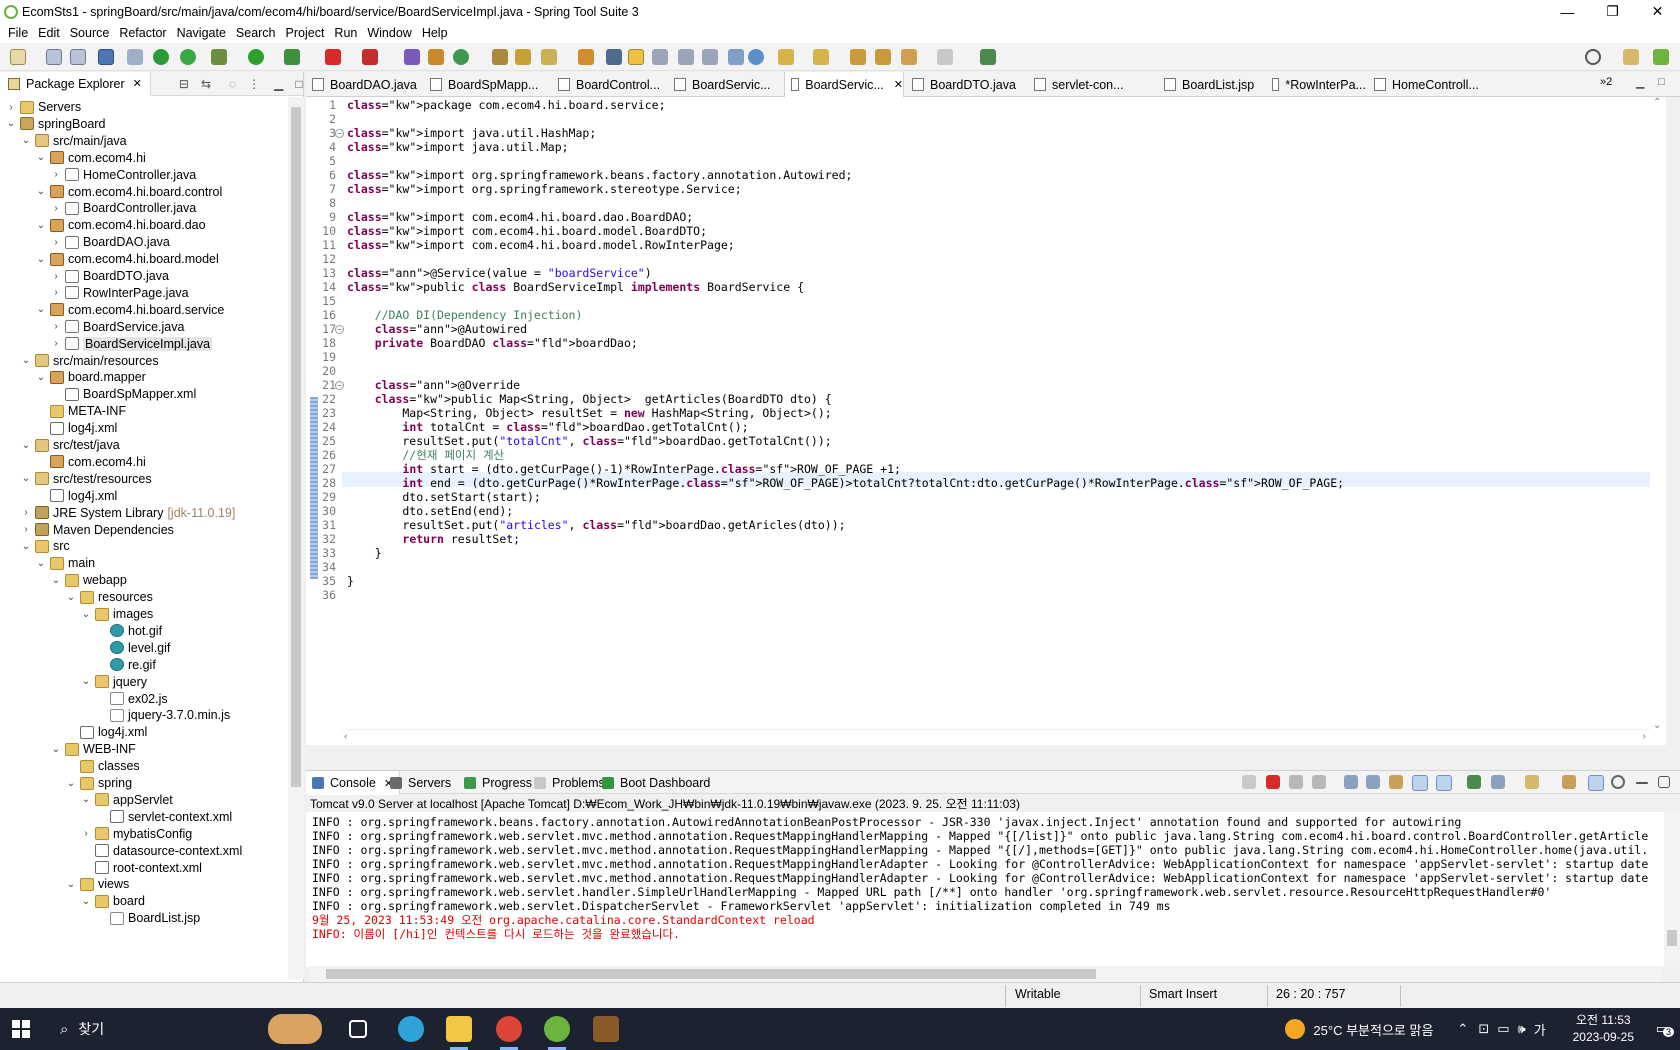  What do you see at coordinates (459, 1029) in the screenshot?
I see `file-explorer-icon` at bounding box center [459, 1029].